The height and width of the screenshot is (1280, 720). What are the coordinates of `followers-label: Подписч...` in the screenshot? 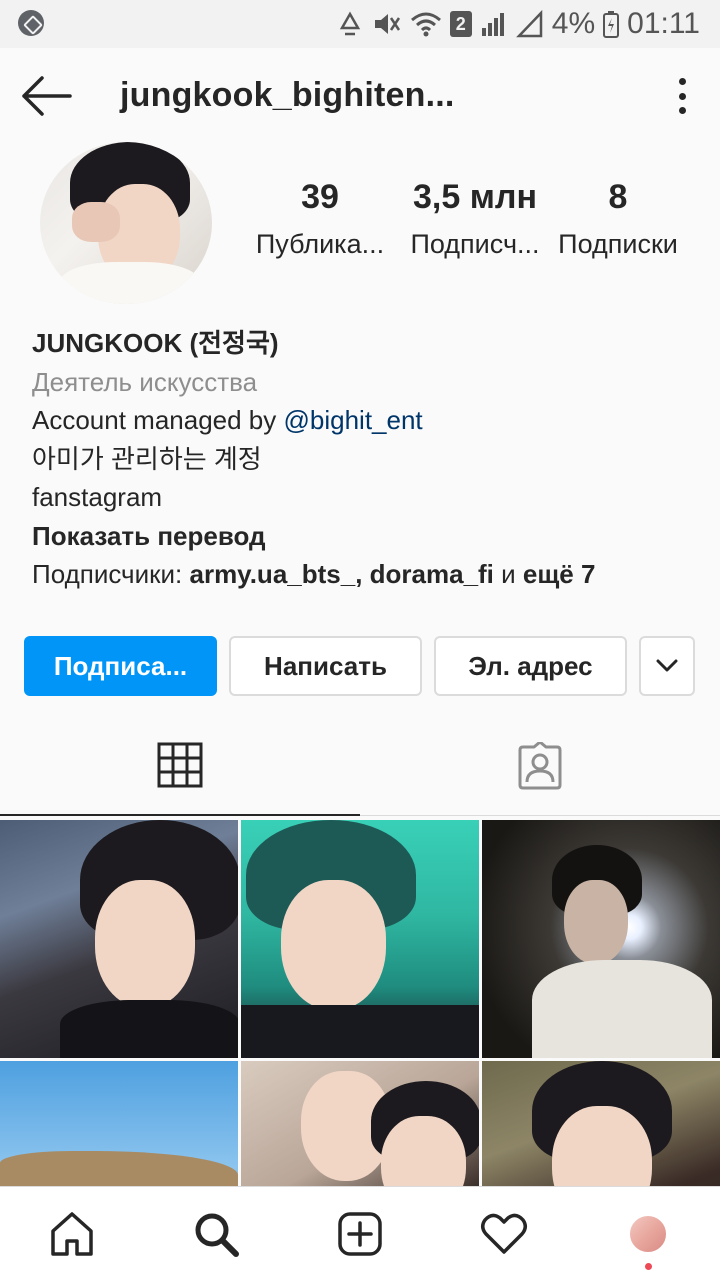 It's located at (475, 244).